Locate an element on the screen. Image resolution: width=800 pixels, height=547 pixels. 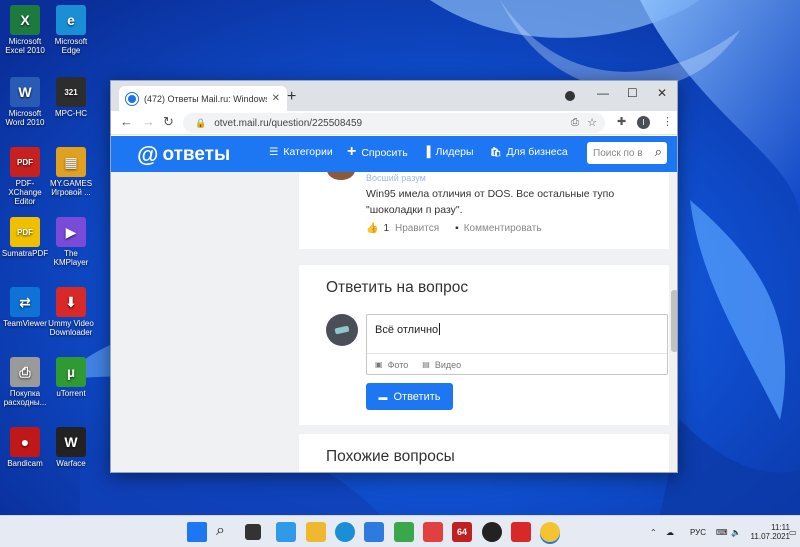
forward-button: → is located at coordinates (148, 121).